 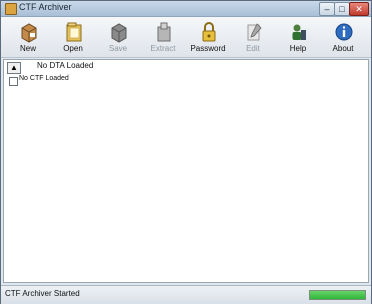 I want to click on padlock-icon, so click(x=209, y=32).